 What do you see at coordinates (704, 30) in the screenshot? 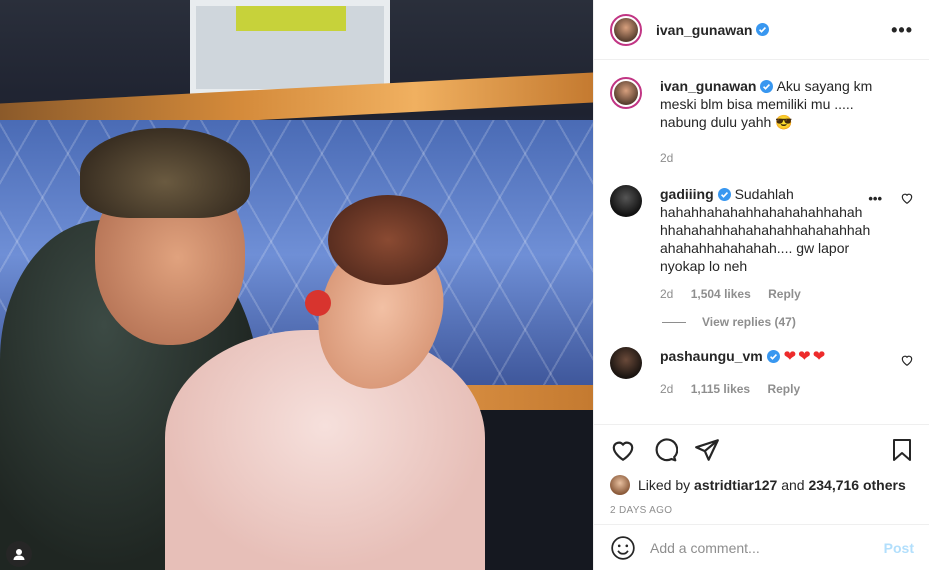
I see `author-username: ivan_gunawan` at bounding box center [704, 30].